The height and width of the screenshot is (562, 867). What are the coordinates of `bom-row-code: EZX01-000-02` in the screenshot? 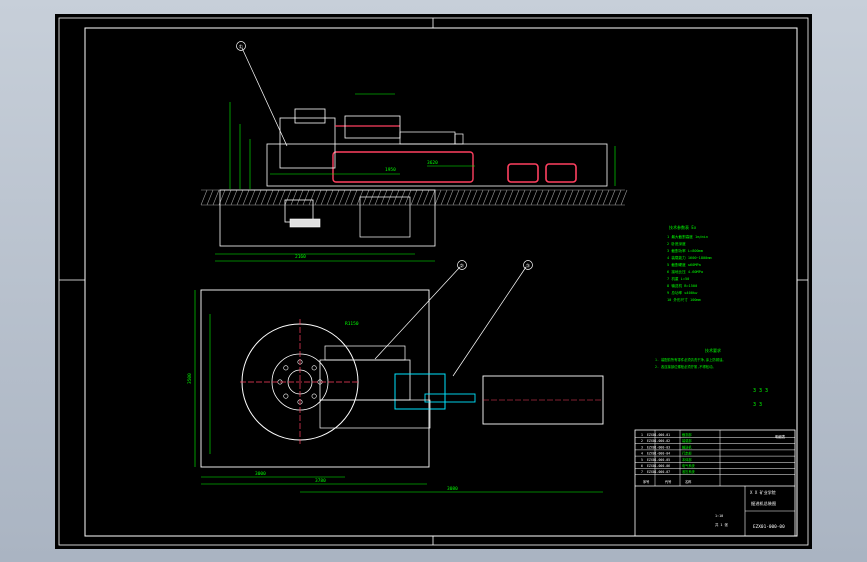 It's located at (658, 441).